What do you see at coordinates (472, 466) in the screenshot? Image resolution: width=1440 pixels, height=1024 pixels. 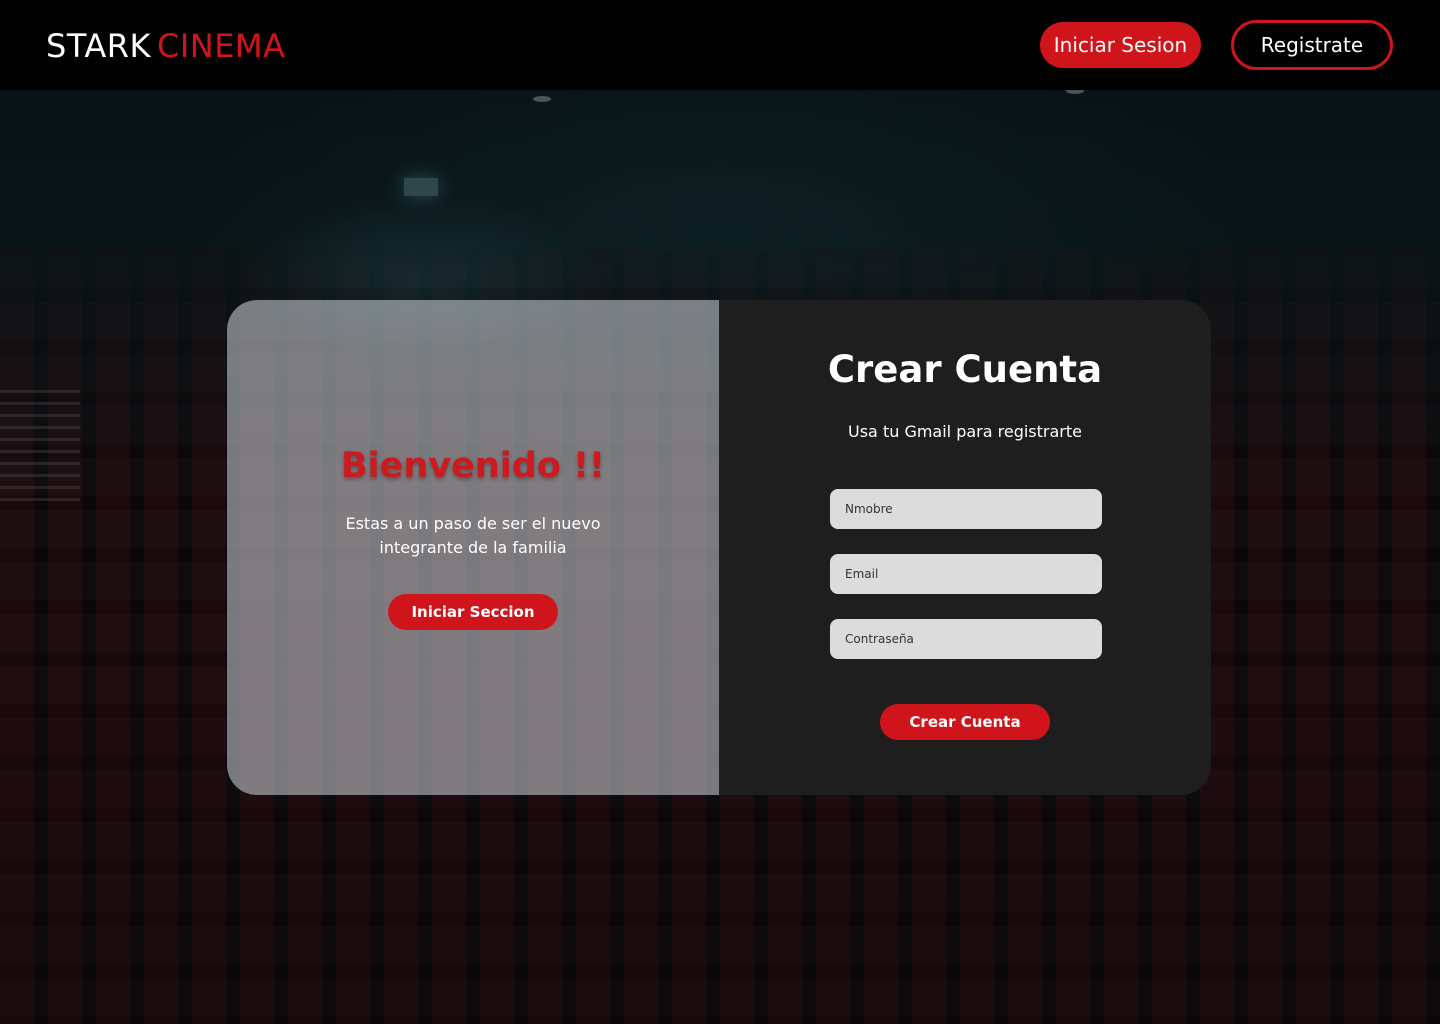 I see `welcome-title: Bienvenido !!` at bounding box center [472, 466].